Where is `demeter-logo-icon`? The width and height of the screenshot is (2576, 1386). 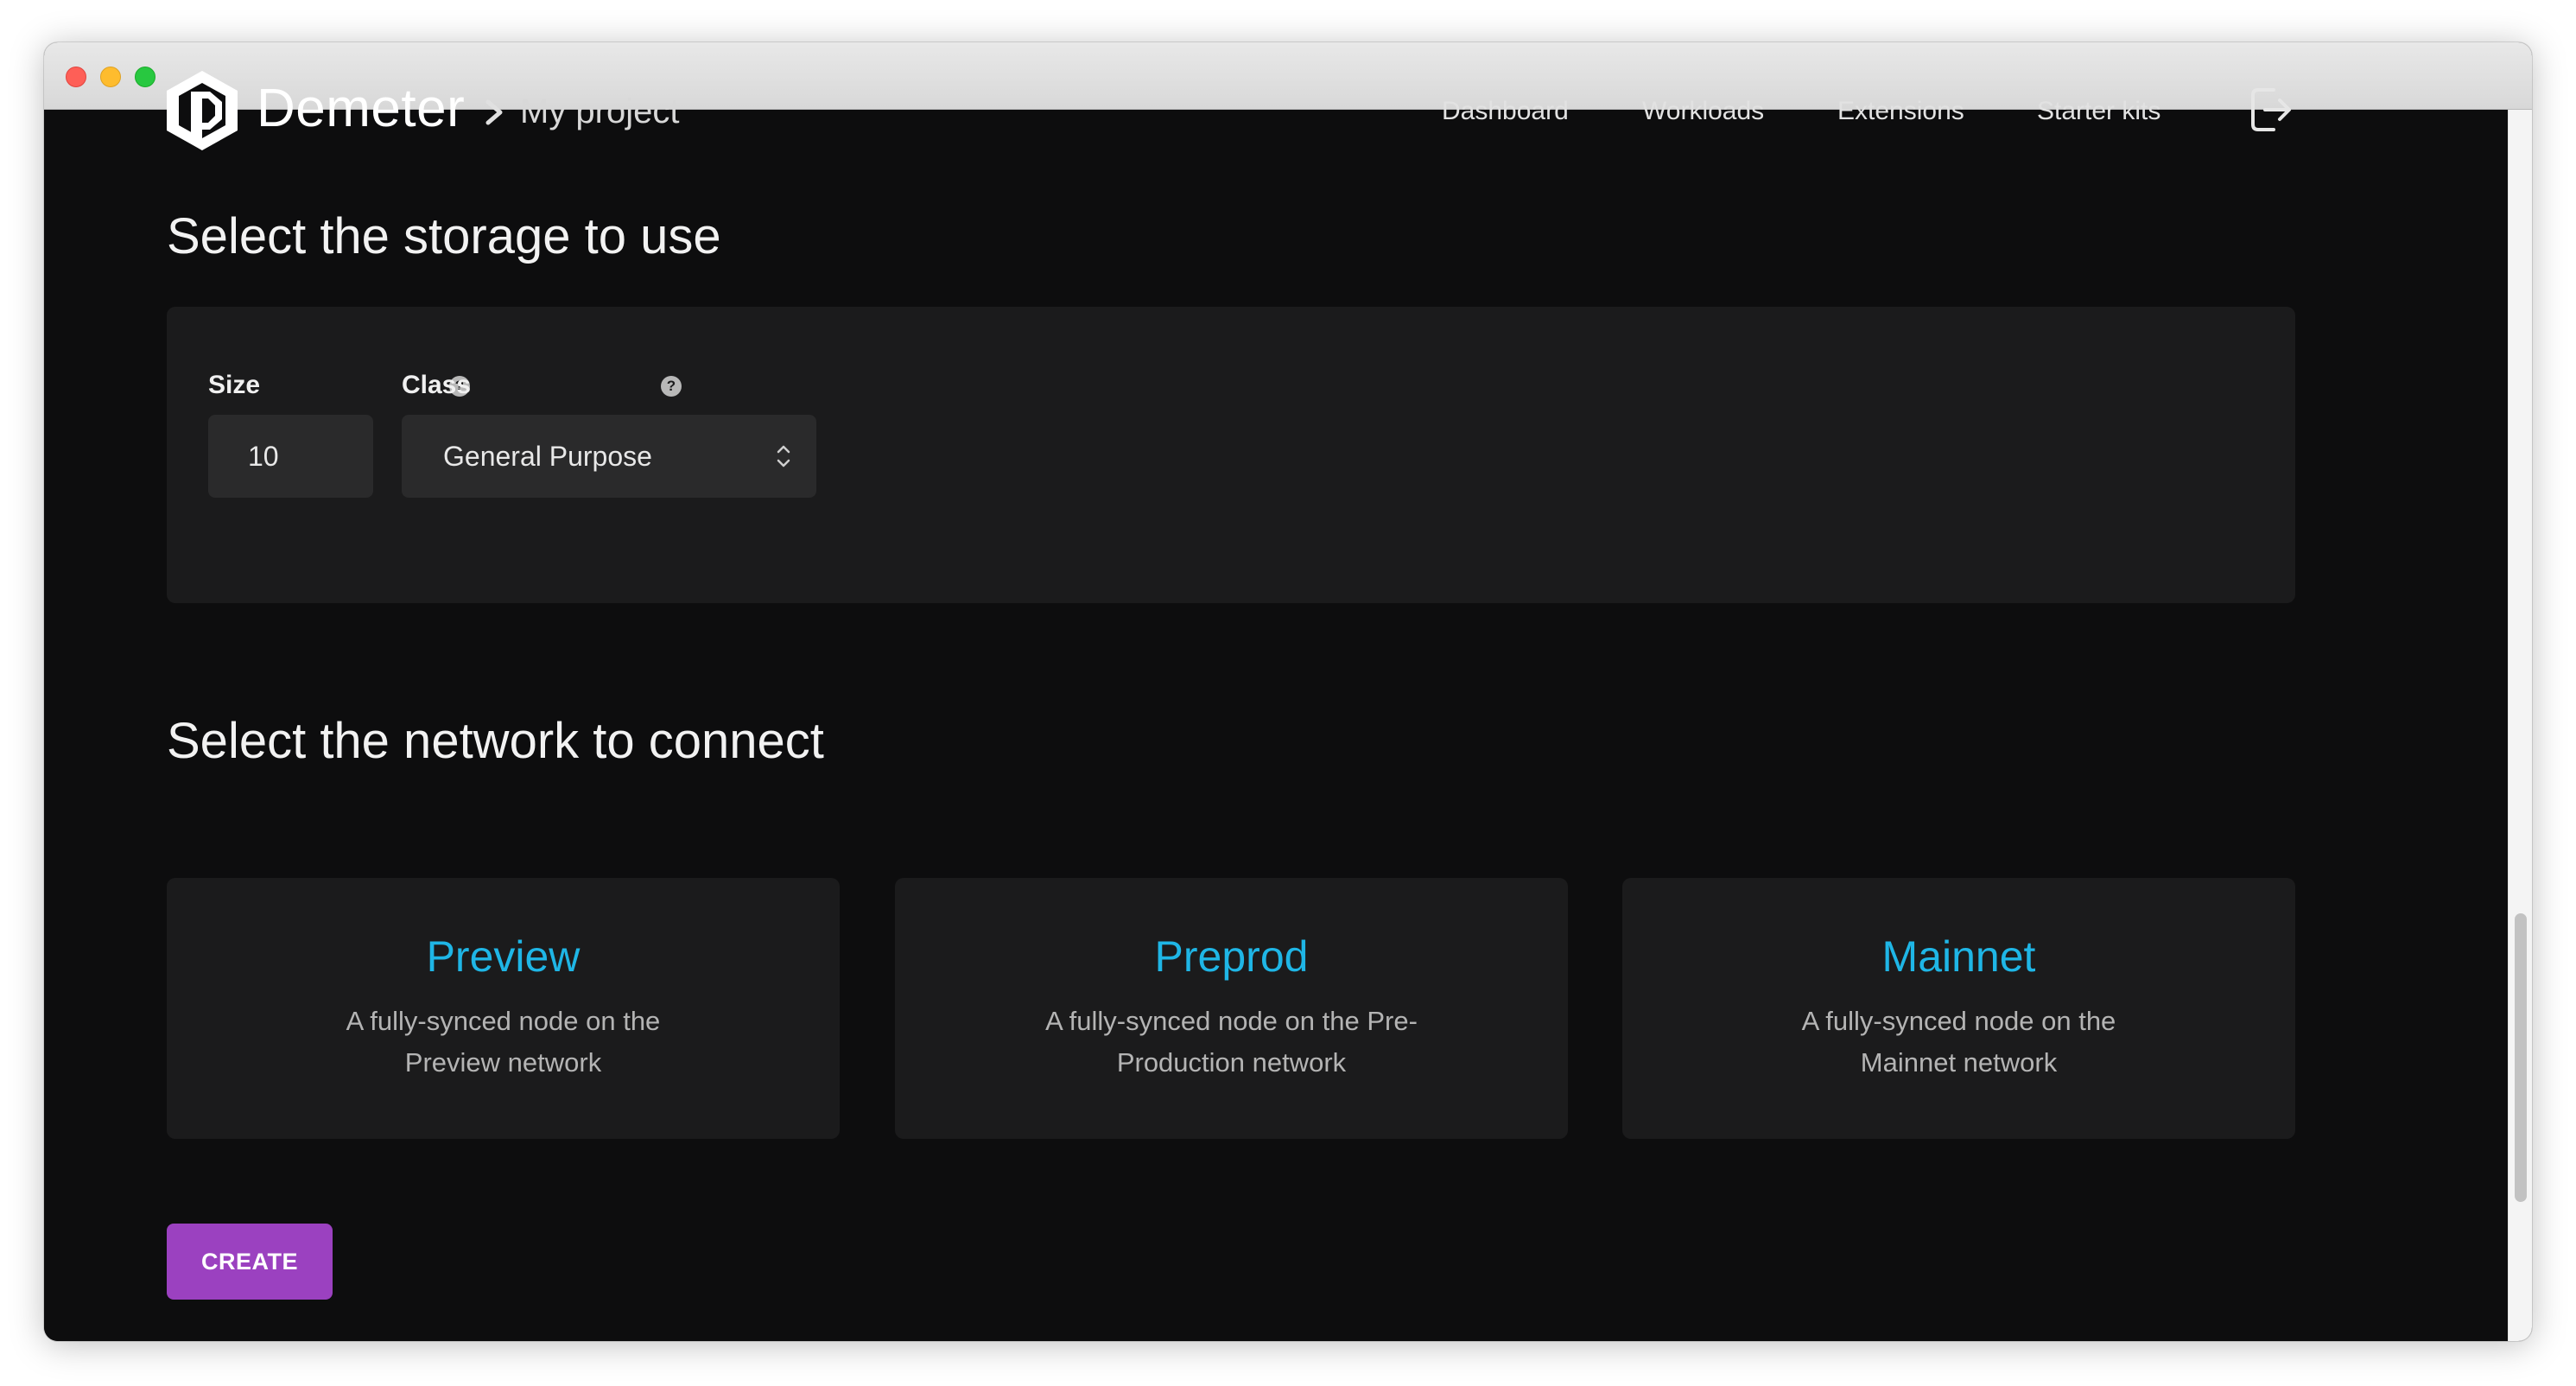
demeter-logo-icon is located at coordinates (202, 110).